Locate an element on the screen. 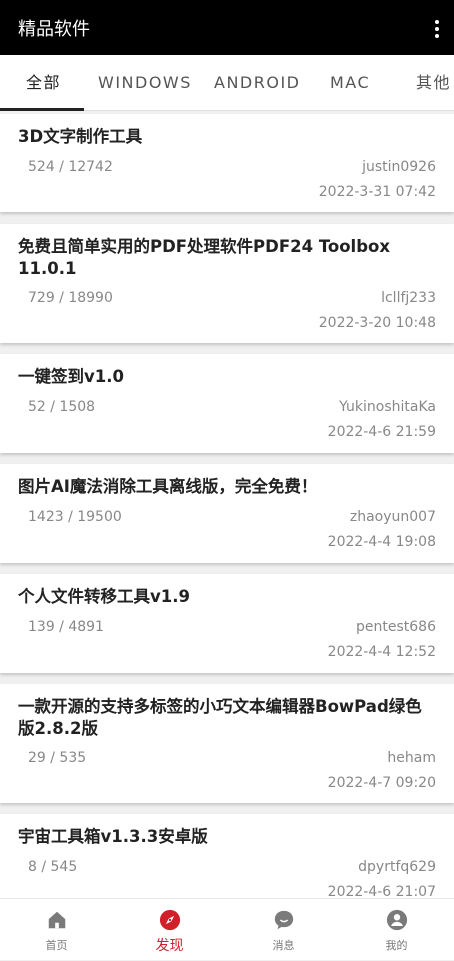 This screenshot has width=454, height=961. post-date: 2022-3-31 07:42 is located at coordinates (377, 192).